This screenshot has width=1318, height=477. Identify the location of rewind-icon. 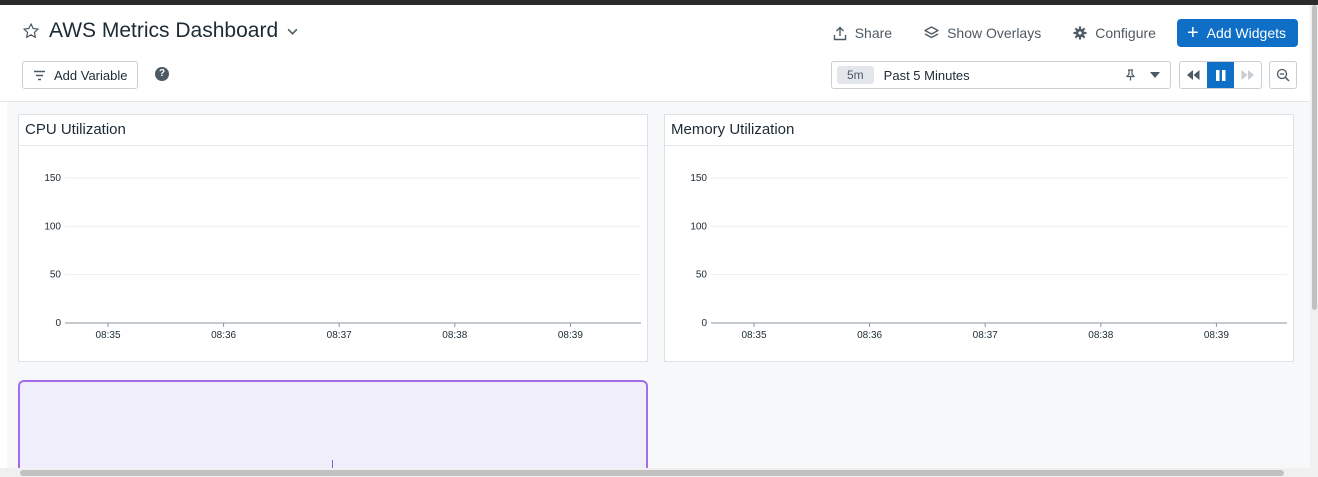
(1193, 75).